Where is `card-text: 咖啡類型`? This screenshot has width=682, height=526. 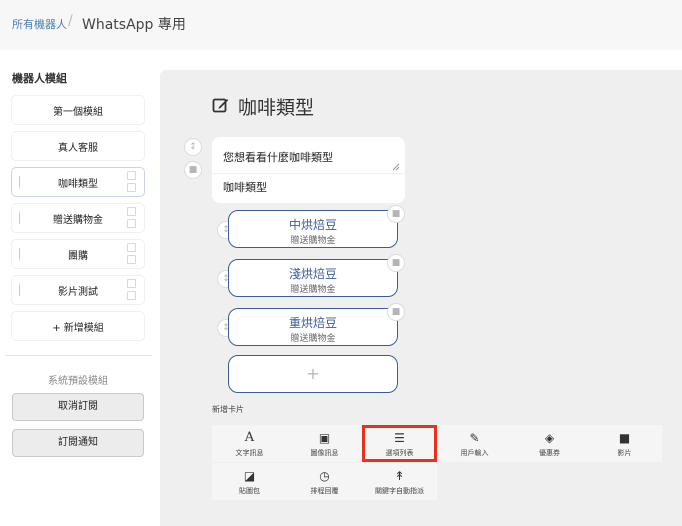 card-text: 咖啡類型 is located at coordinates (245, 187).